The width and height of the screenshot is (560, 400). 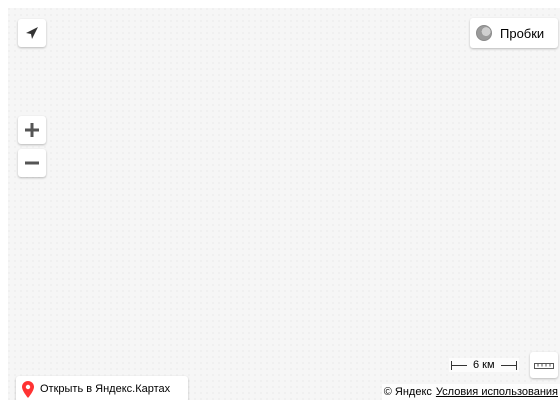 I want to click on map-pin-icon, so click(x=28, y=389).